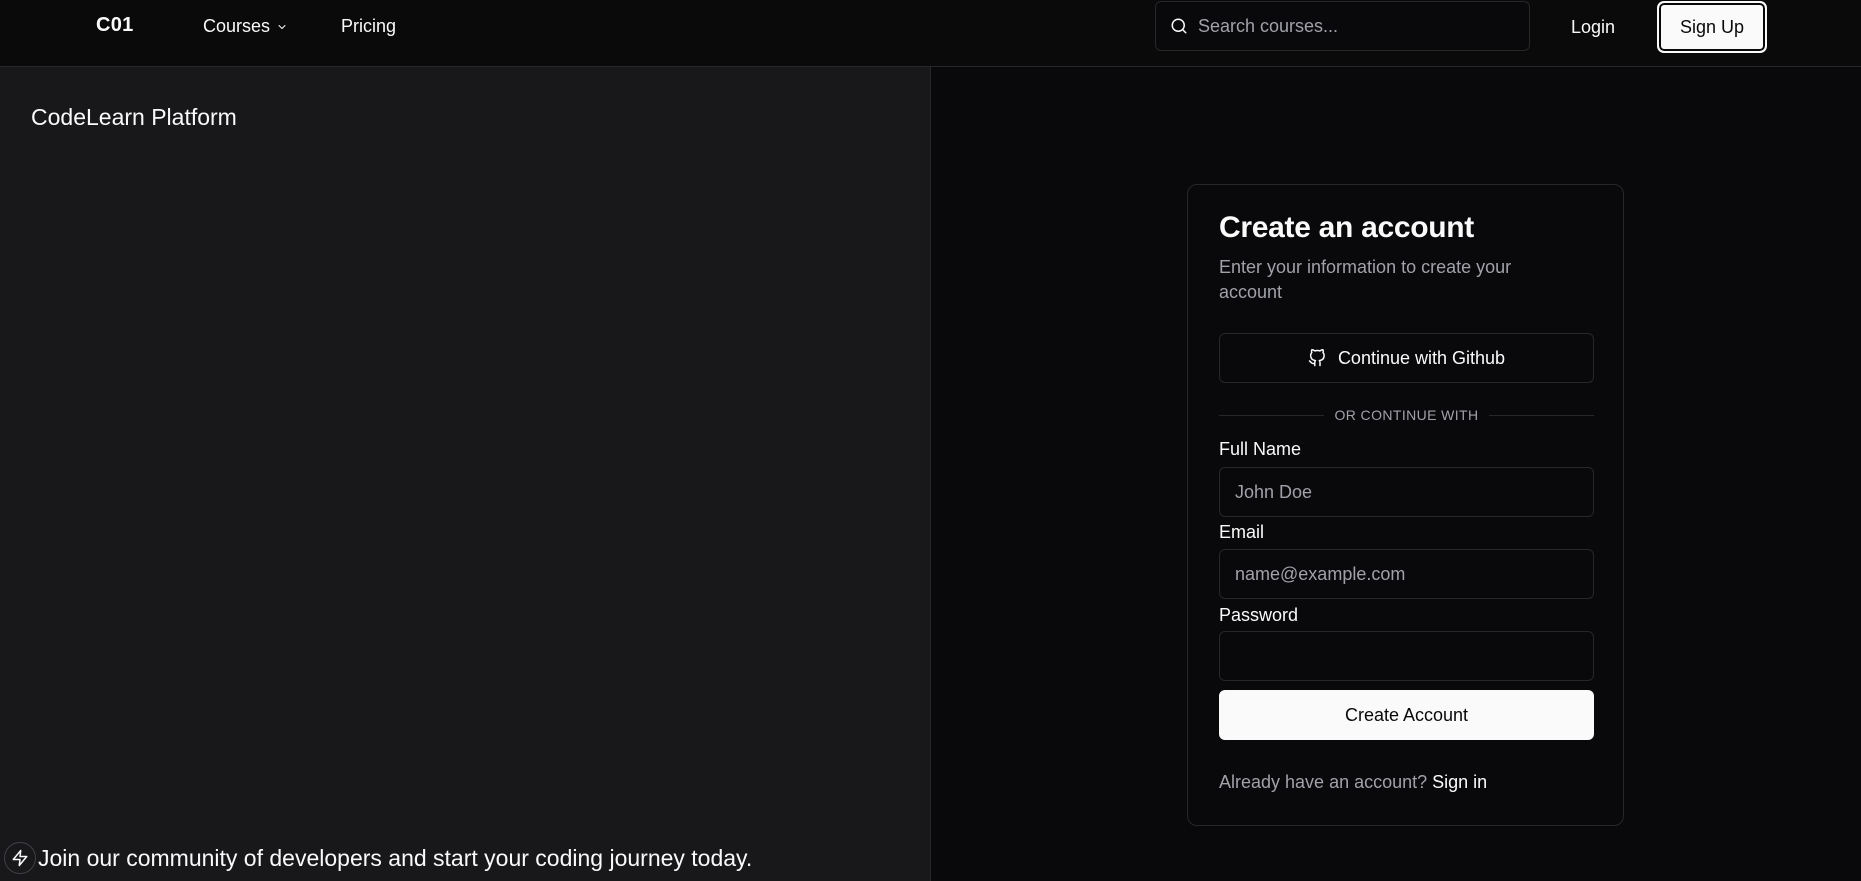 The width and height of the screenshot is (1861, 881). What do you see at coordinates (1179, 26) in the screenshot?
I see `search-icon` at bounding box center [1179, 26].